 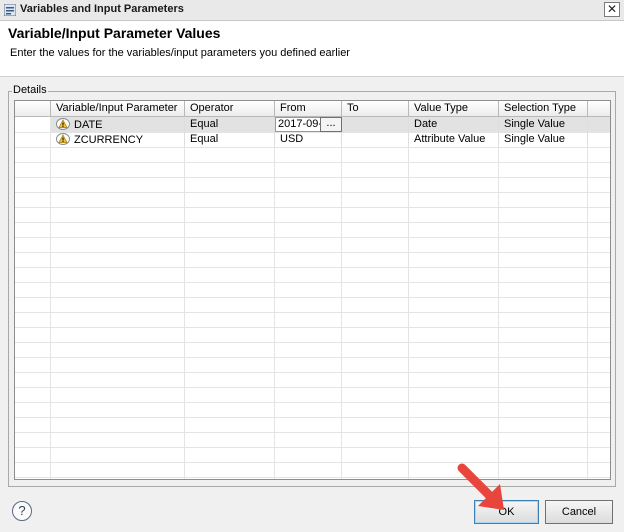 What do you see at coordinates (308, 109) in the screenshot?
I see `column-header-from: From` at bounding box center [308, 109].